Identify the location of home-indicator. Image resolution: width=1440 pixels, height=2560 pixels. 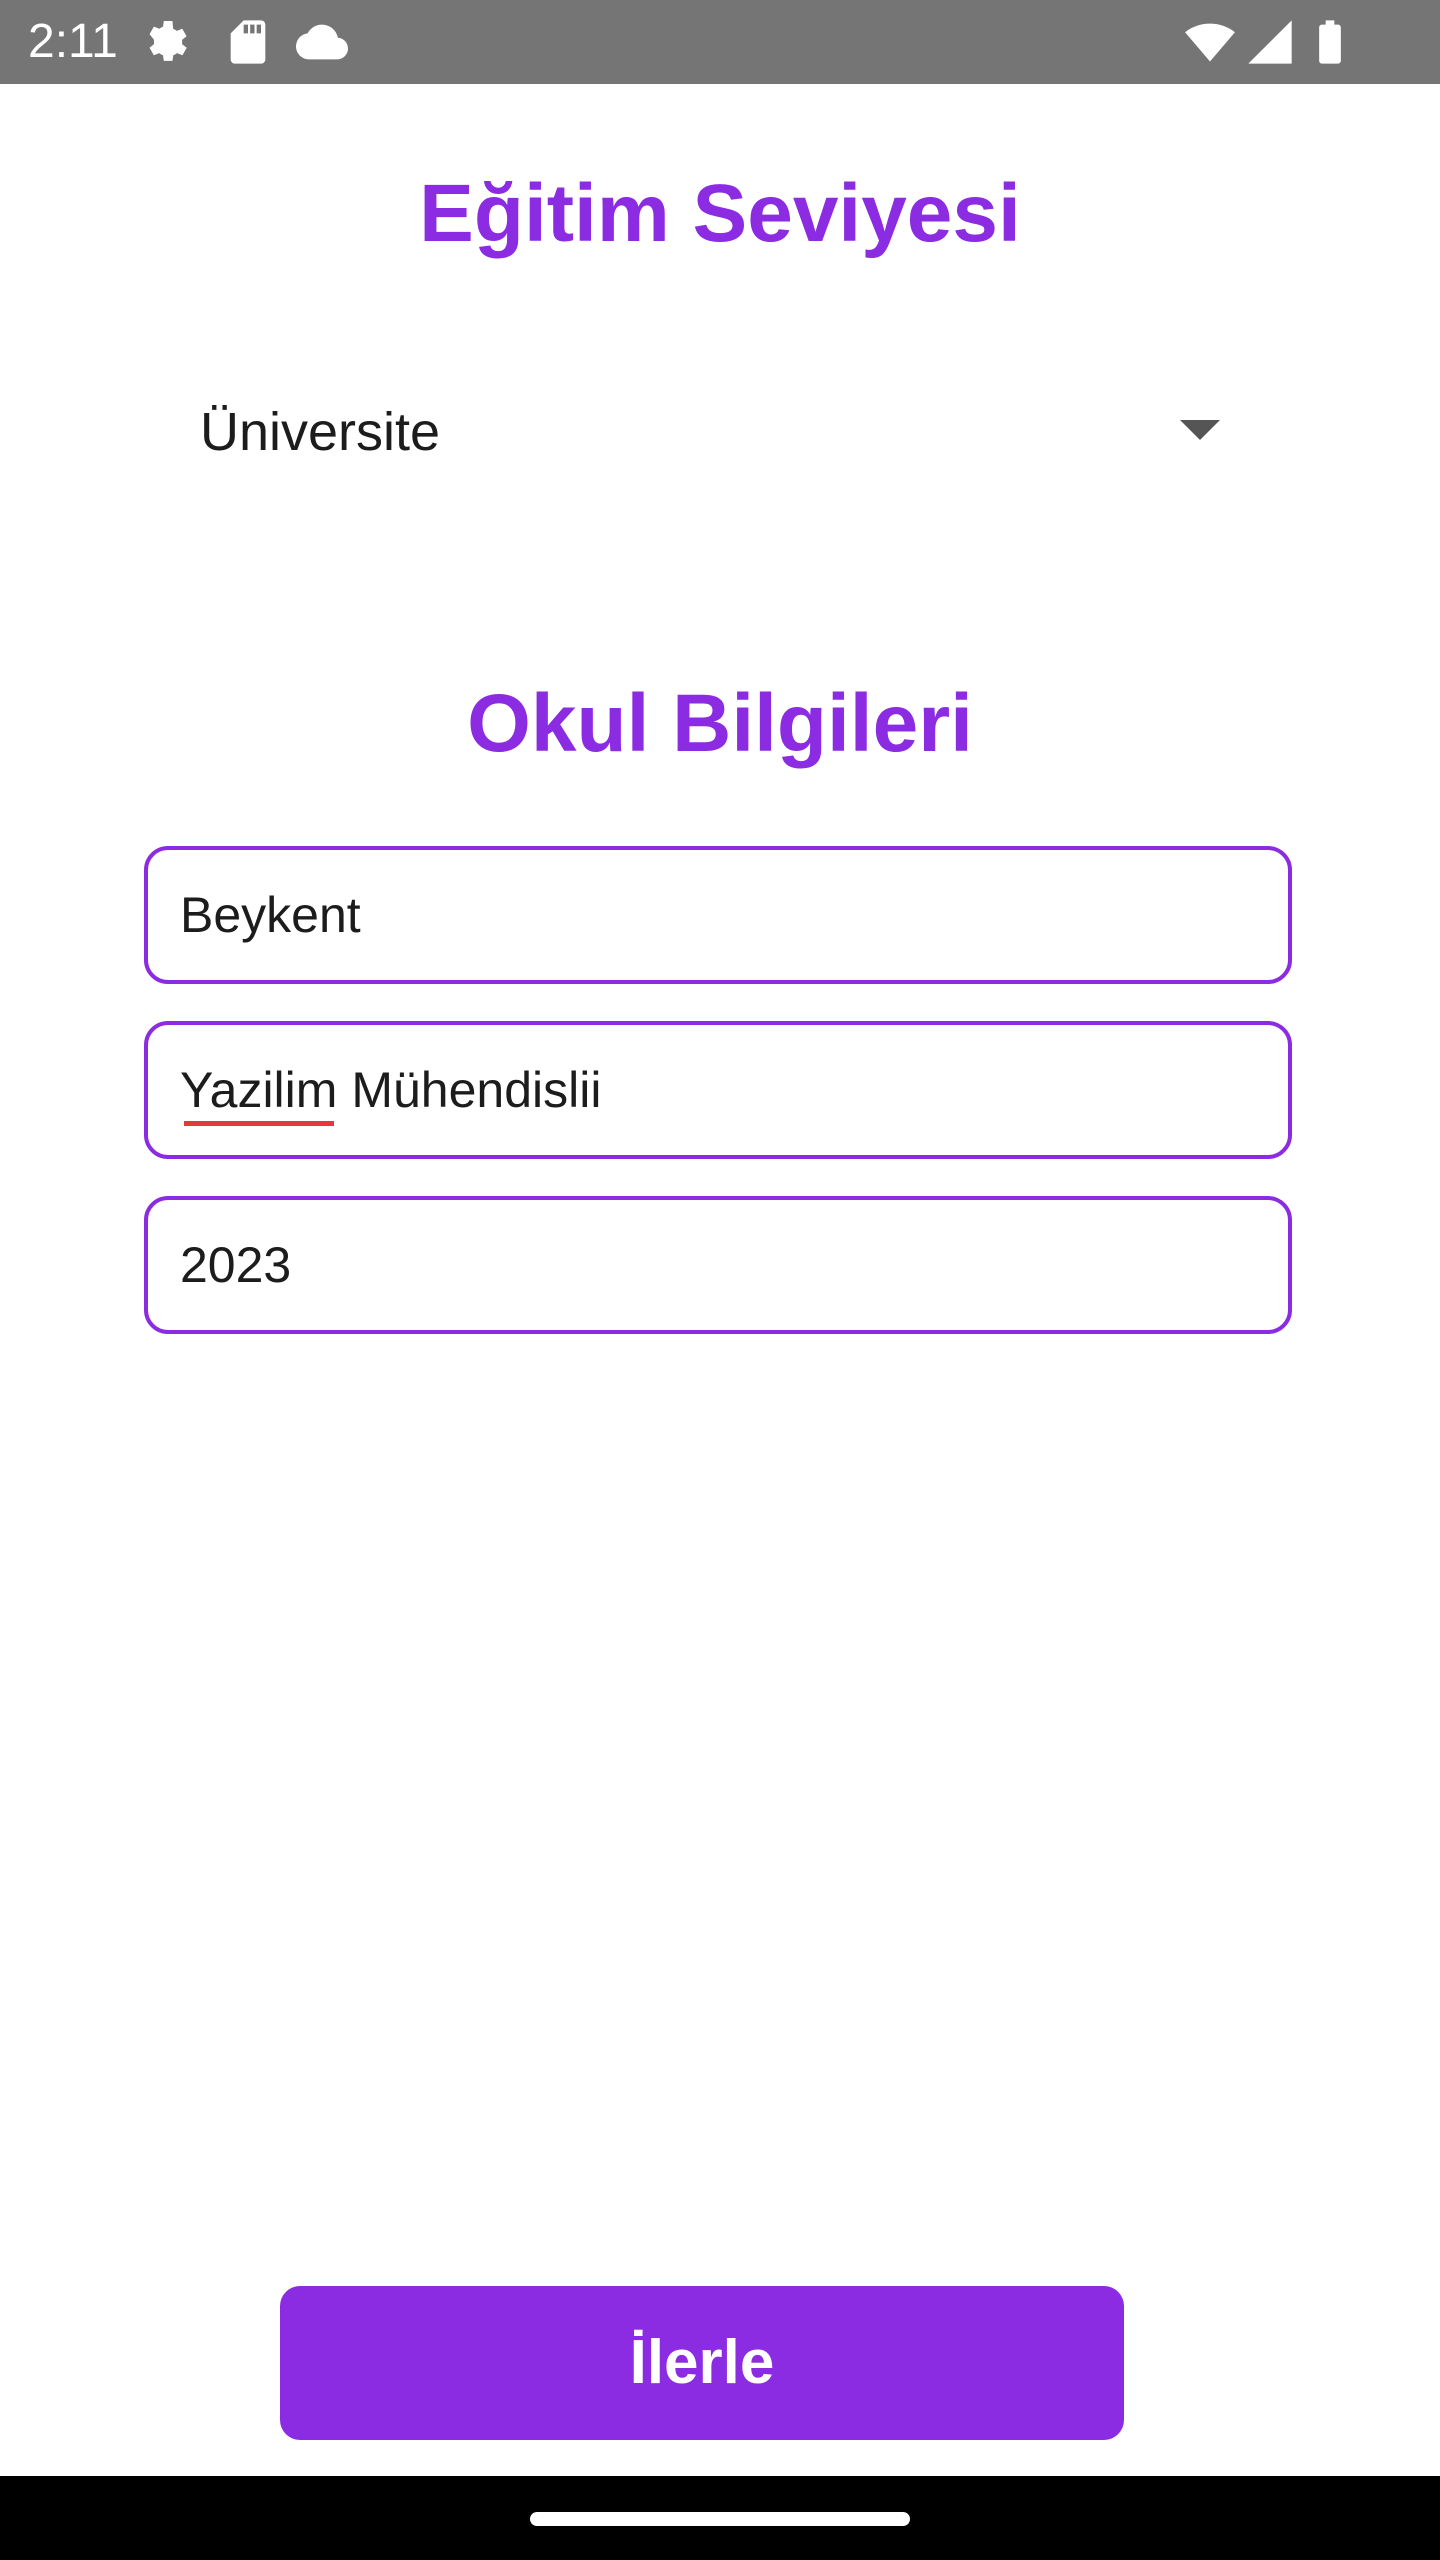
(720, 2519).